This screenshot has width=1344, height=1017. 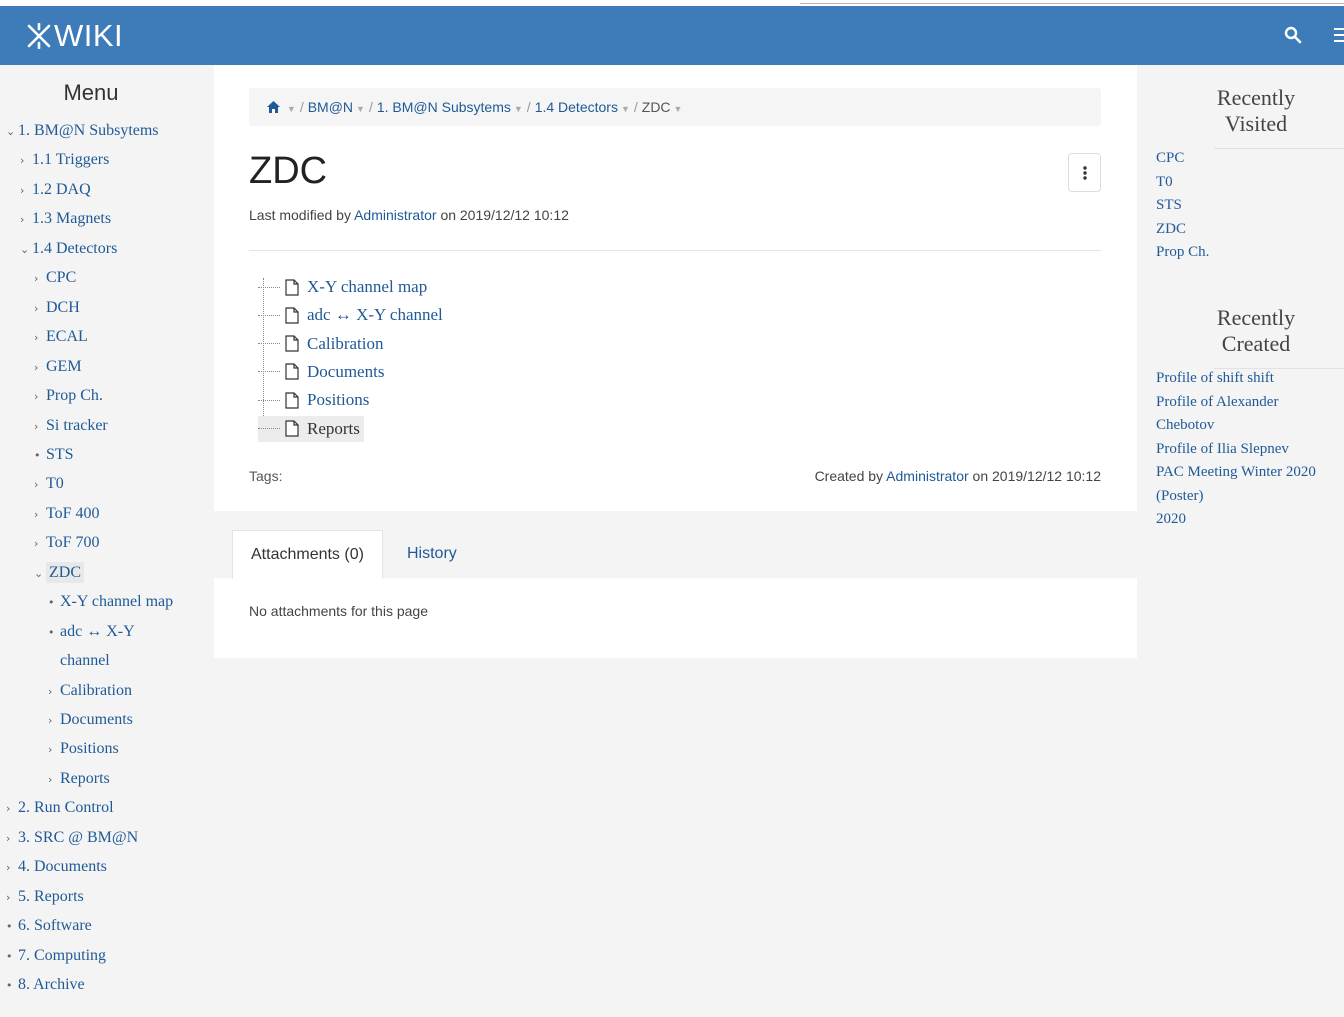 What do you see at coordinates (266, 476) in the screenshot?
I see `tags-label: Tags:` at bounding box center [266, 476].